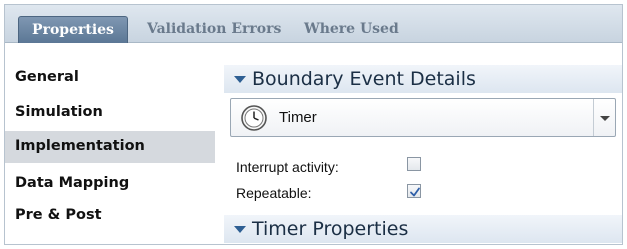 Image resolution: width=627 pixels, height=249 pixels. What do you see at coordinates (330, 229) in the screenshot?
I see `section-title: Timer Properties` at bounding box center [330, 229].